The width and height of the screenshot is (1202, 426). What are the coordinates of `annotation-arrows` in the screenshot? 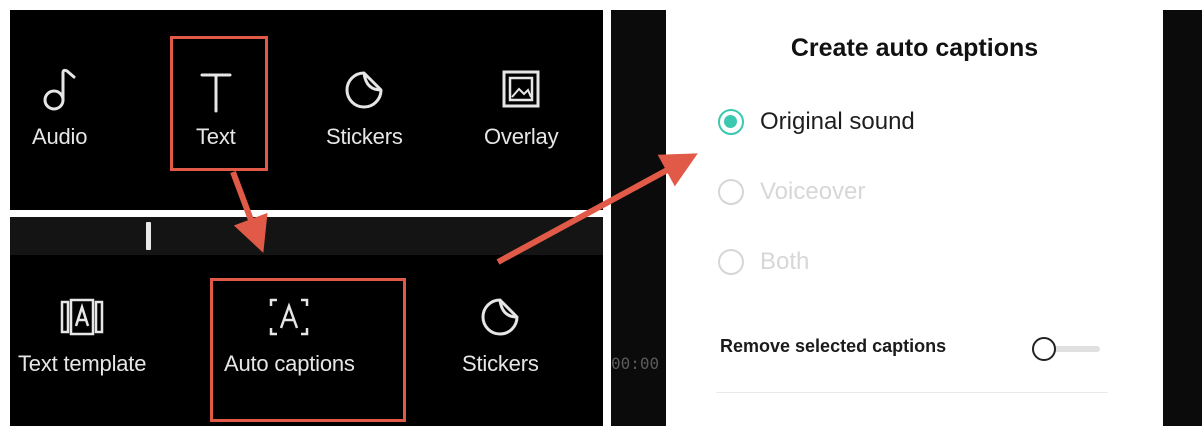 It's located at (464, 209).